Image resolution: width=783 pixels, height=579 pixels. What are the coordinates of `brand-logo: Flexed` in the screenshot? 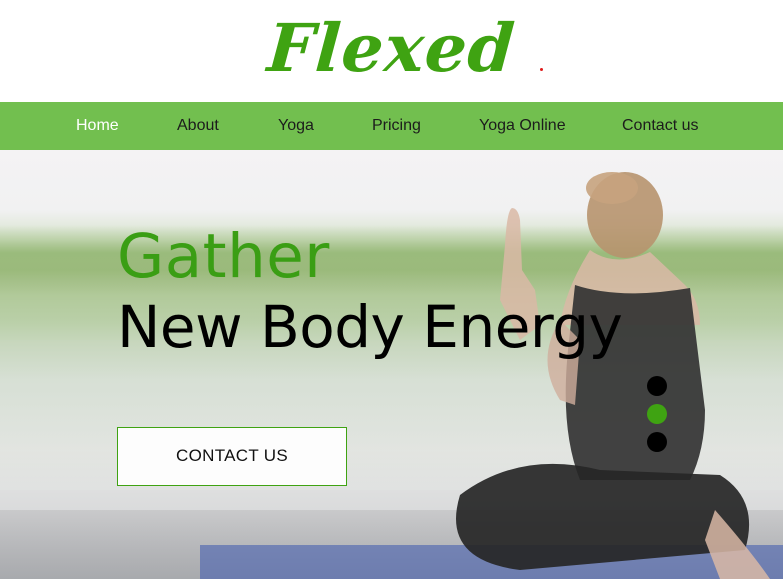 It's located at (391, 48).